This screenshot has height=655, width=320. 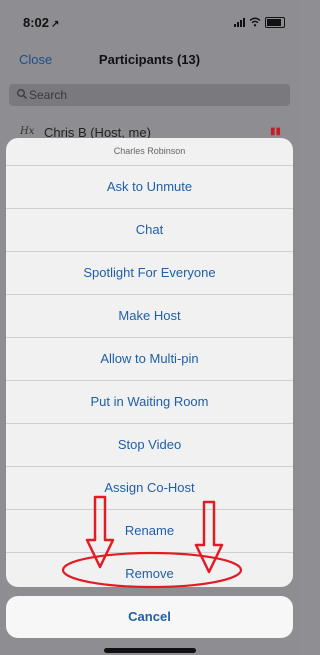 I want to click on status-bar: 8:02 ↗, so click(x=149, y=17).